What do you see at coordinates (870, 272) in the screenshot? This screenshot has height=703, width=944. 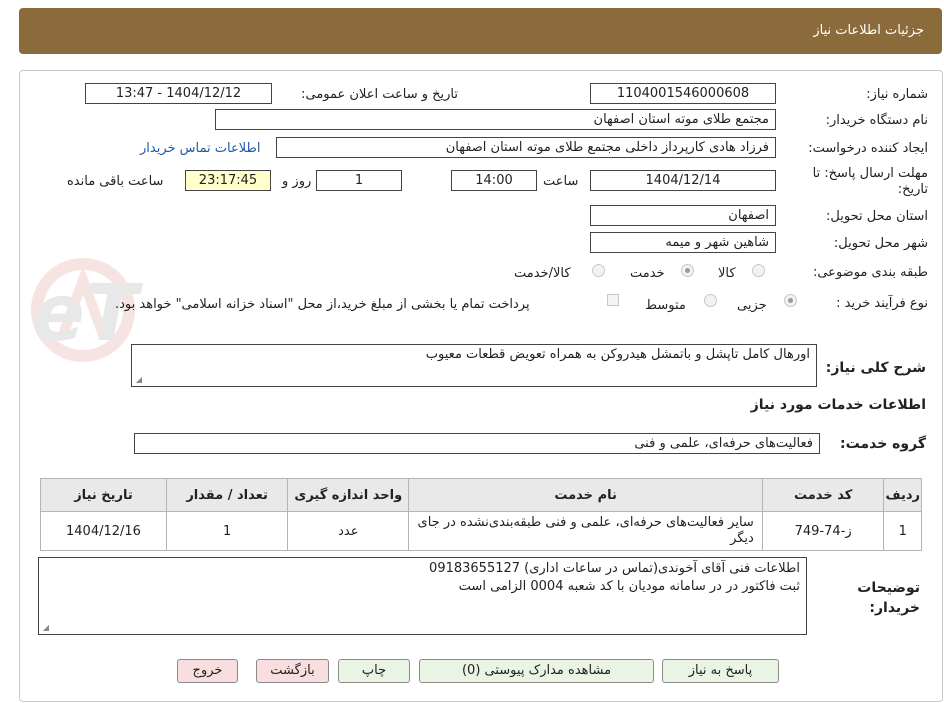 I see `category-label: طبقه بندی موضوعی:` at bounding box center [870, 272].